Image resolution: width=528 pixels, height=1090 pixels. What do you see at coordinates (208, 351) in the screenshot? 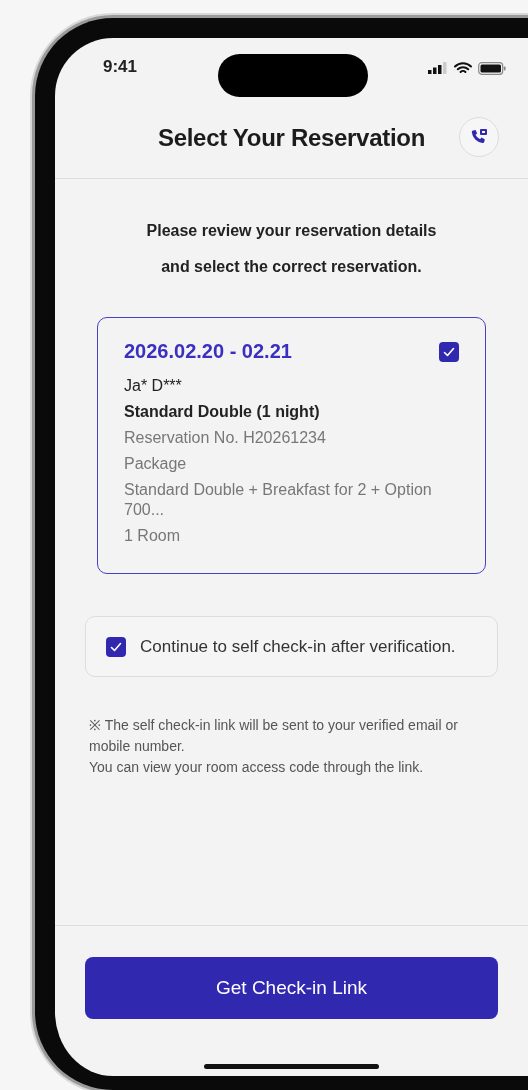
I see `reservation-dates: 2026.02.20 - 02.21` at bounding box center [208, 351].